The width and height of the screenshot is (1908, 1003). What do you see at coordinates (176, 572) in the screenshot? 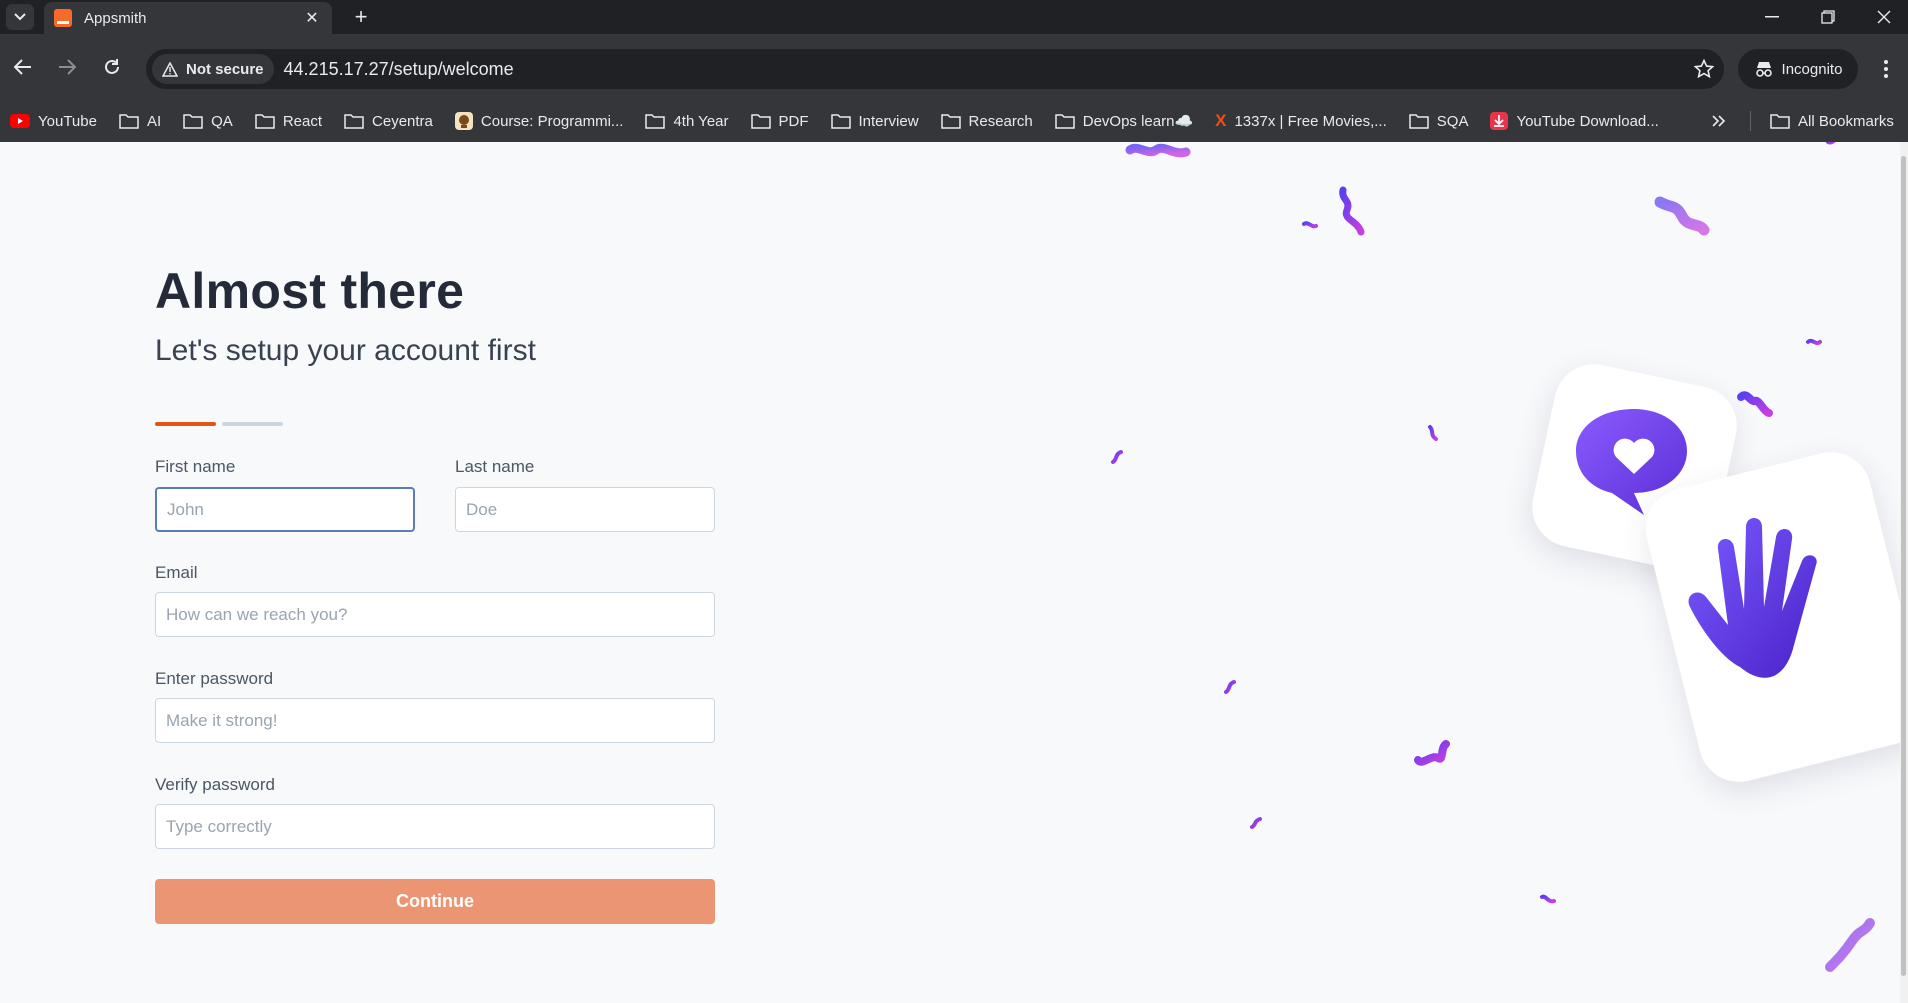
I see `email-label: Email` at bounding box center [176, 572].